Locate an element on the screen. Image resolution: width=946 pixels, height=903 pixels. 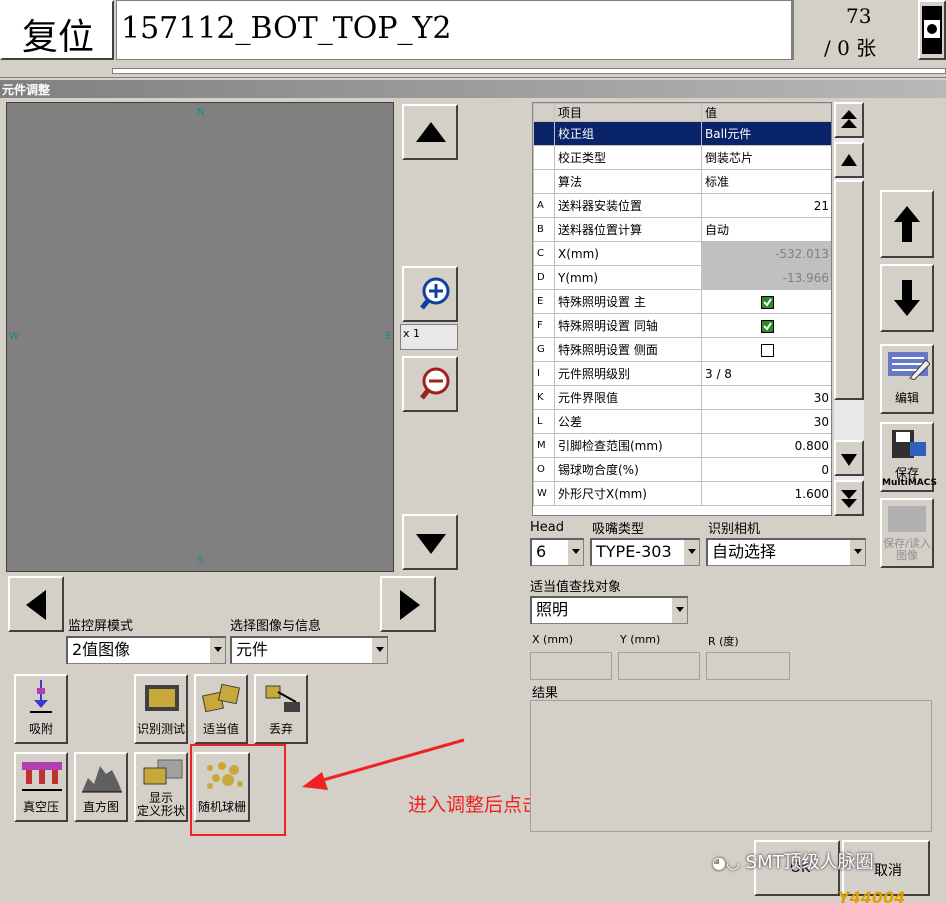
head-select: 6 is located at coordinates (557, 552).